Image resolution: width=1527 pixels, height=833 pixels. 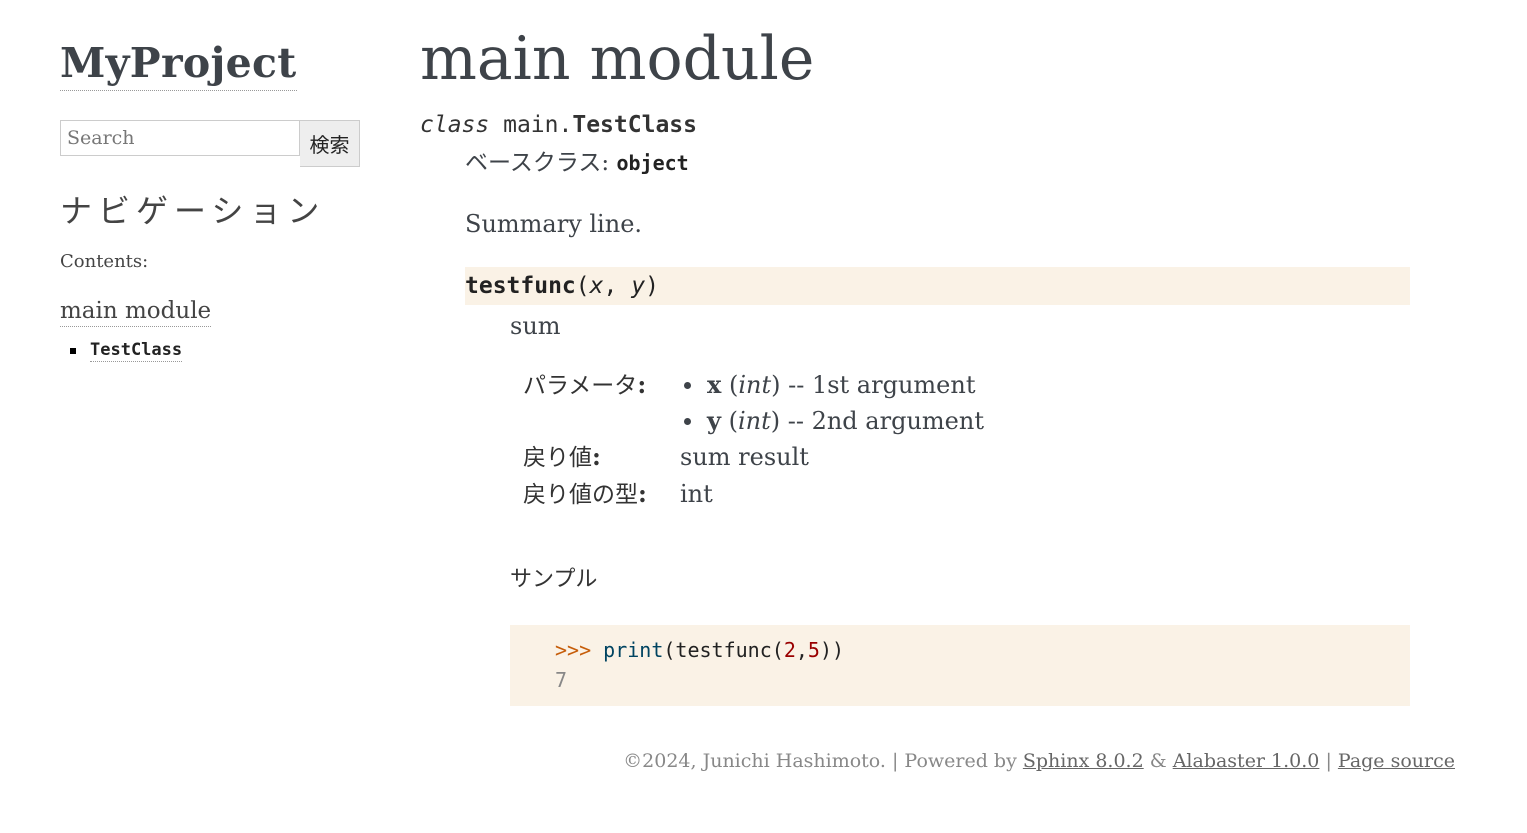 I want to click on param-desc: 2nd argument, so click(x=897, y=421).